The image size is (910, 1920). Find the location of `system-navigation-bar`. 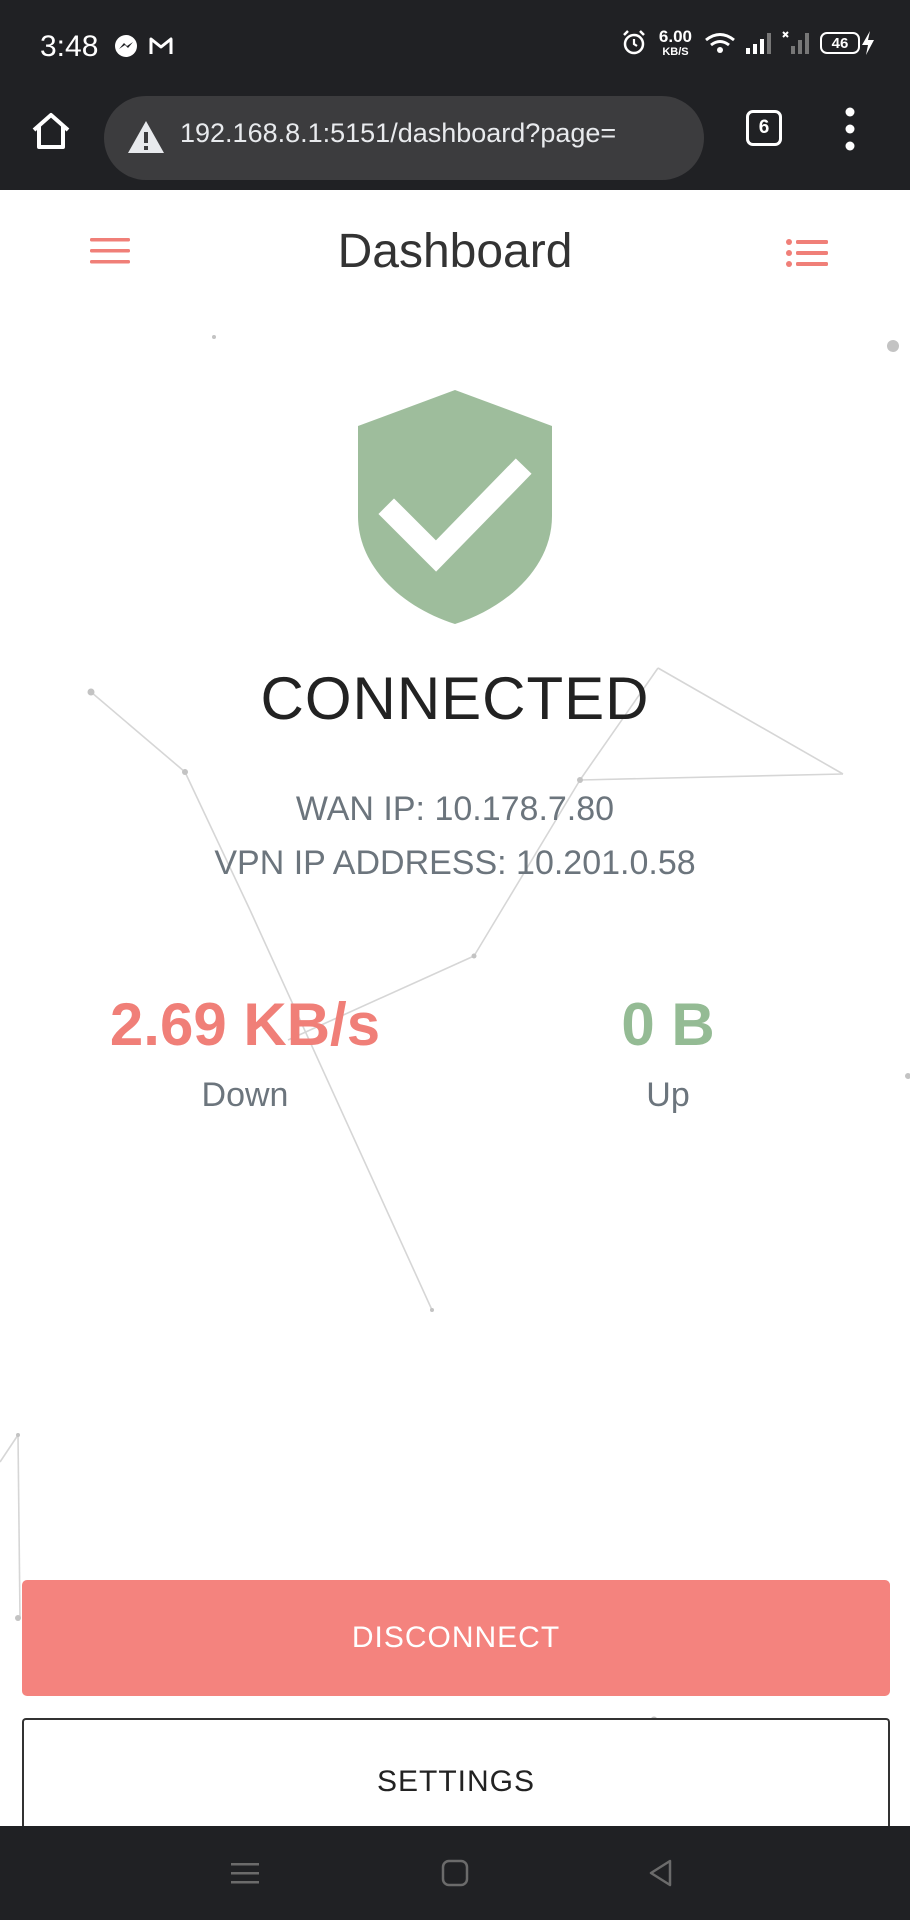

system-navigation-bar is located at coordinates (455, 1873).